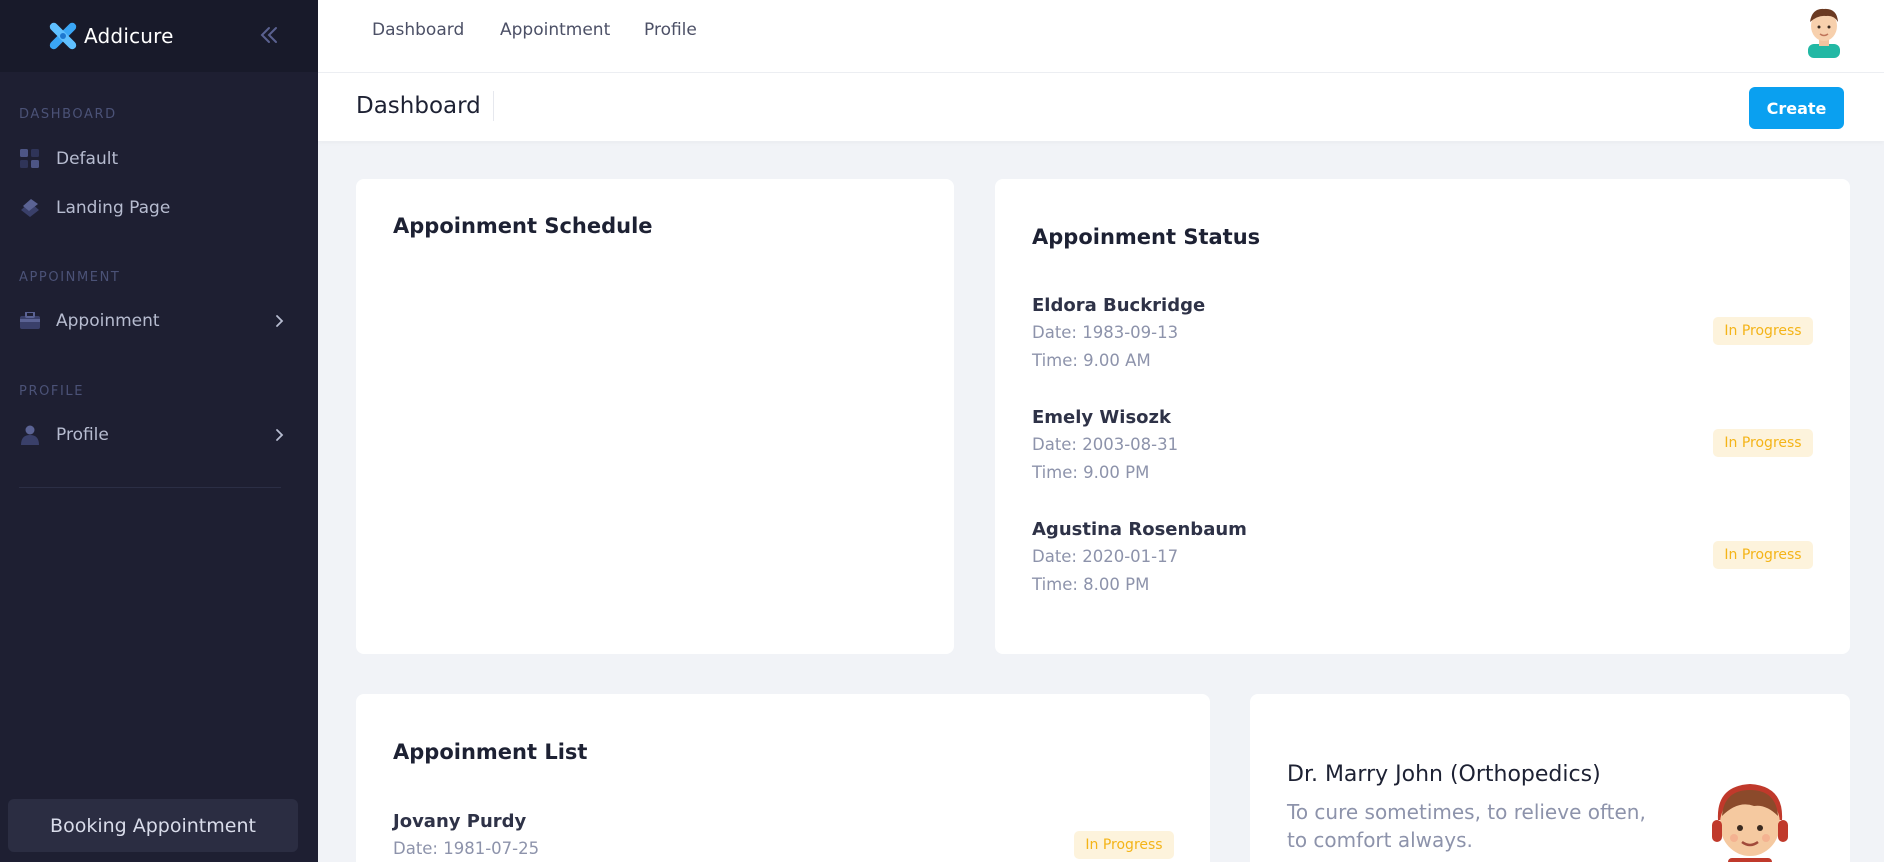 The image size is (1884, 862). What do you see at coordinates (30, 435) in the screenshot?
I see `user-icon` at bounding box center [30, 435].